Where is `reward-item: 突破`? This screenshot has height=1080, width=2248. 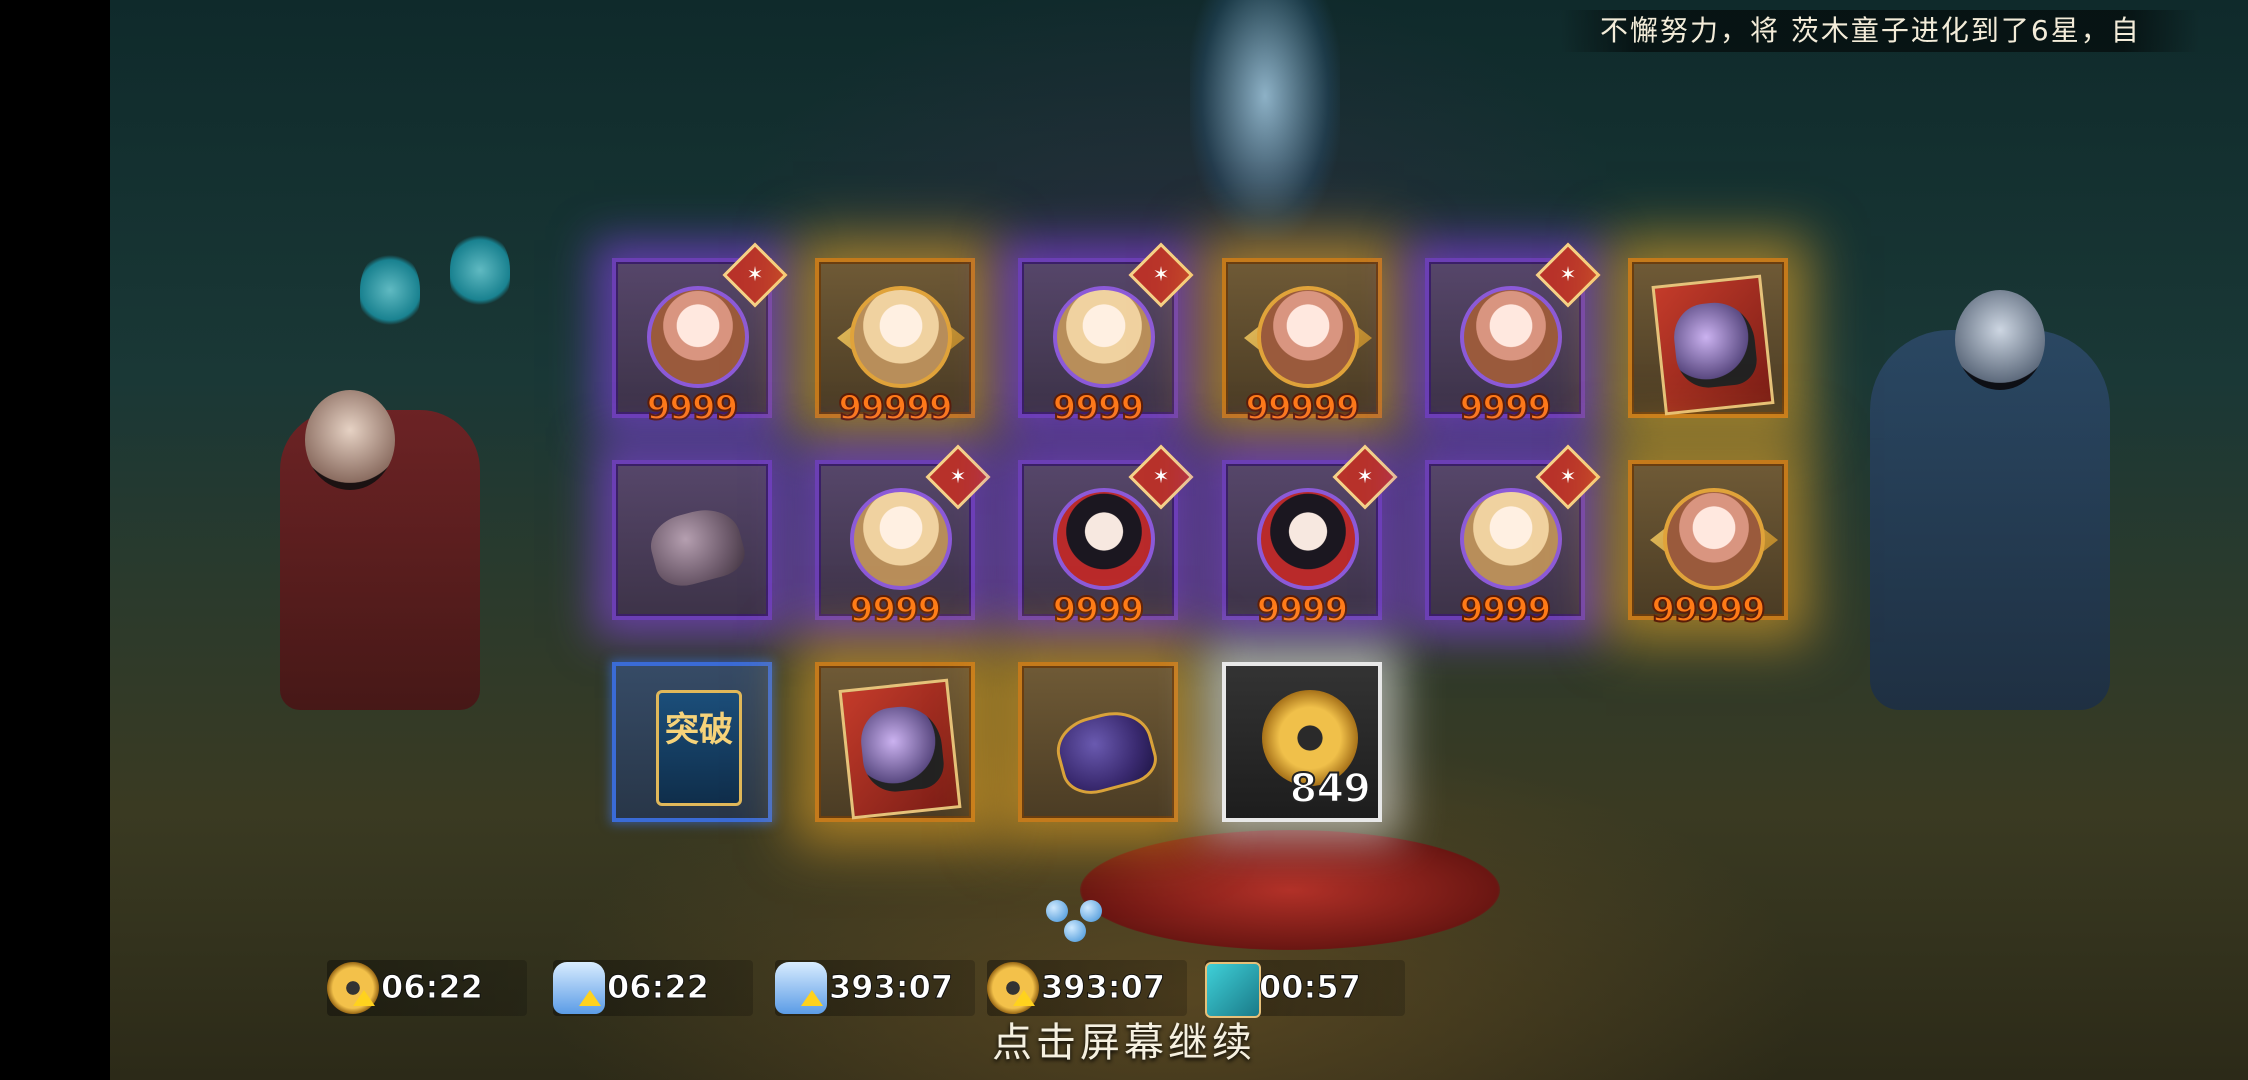 reward-item: 突破 is located at coordinates (692, 742).